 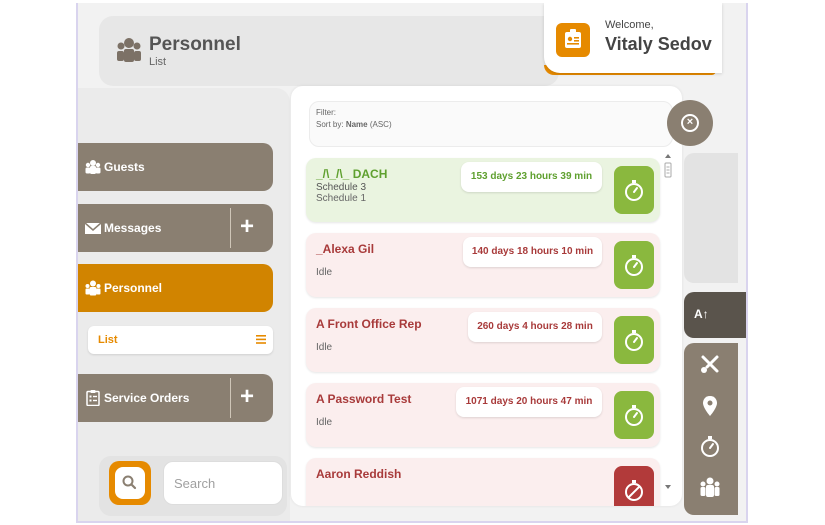 What do you see at coordinates (223, 483) in the screenshot?
I see `search-input` at bounding box center [223, 483].